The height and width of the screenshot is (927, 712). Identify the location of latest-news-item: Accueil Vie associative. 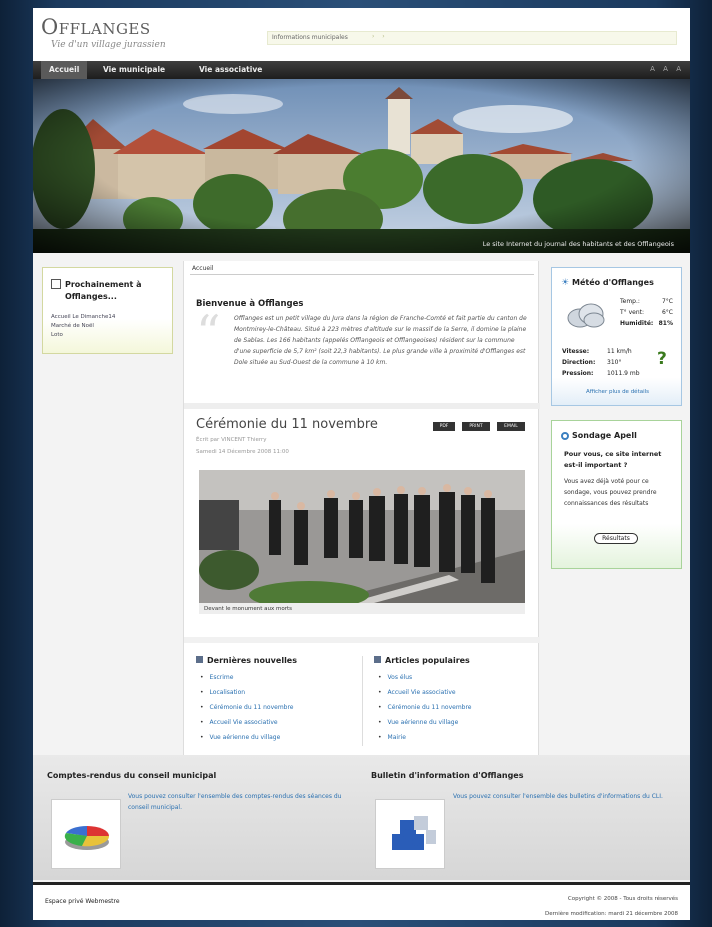
(239, 722).